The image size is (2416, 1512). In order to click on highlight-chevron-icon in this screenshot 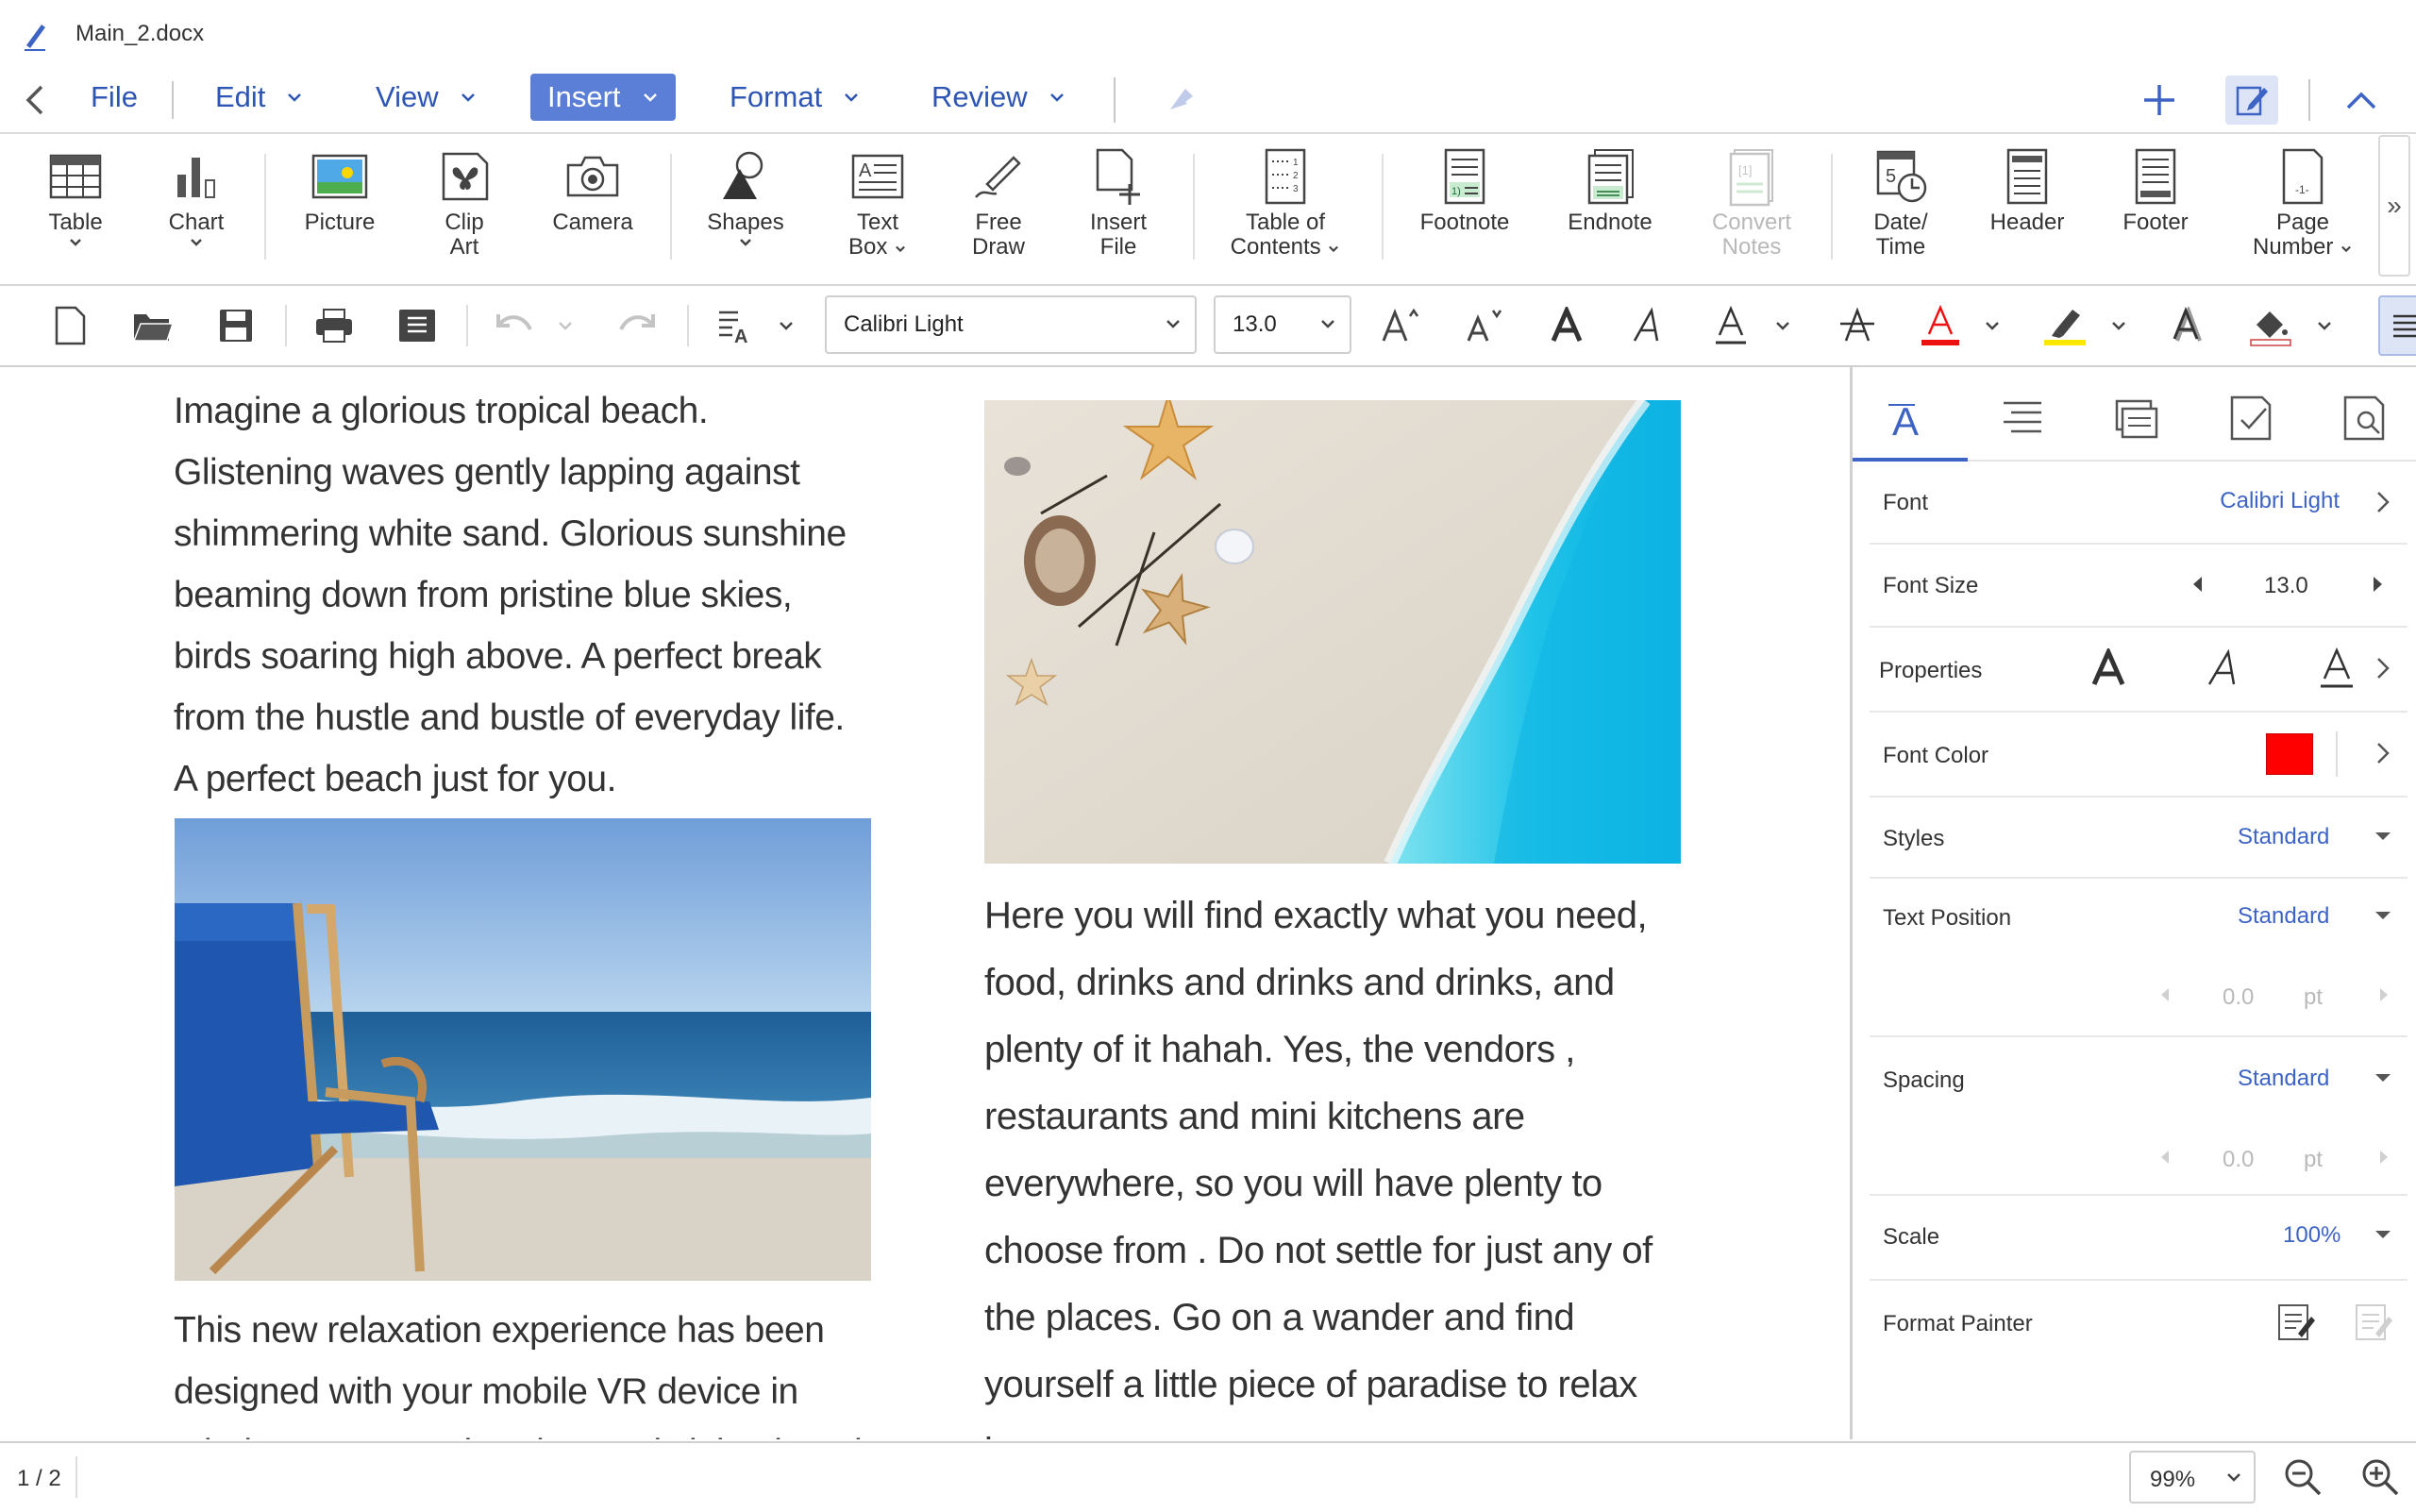, I will do `click(2119, 326)`.